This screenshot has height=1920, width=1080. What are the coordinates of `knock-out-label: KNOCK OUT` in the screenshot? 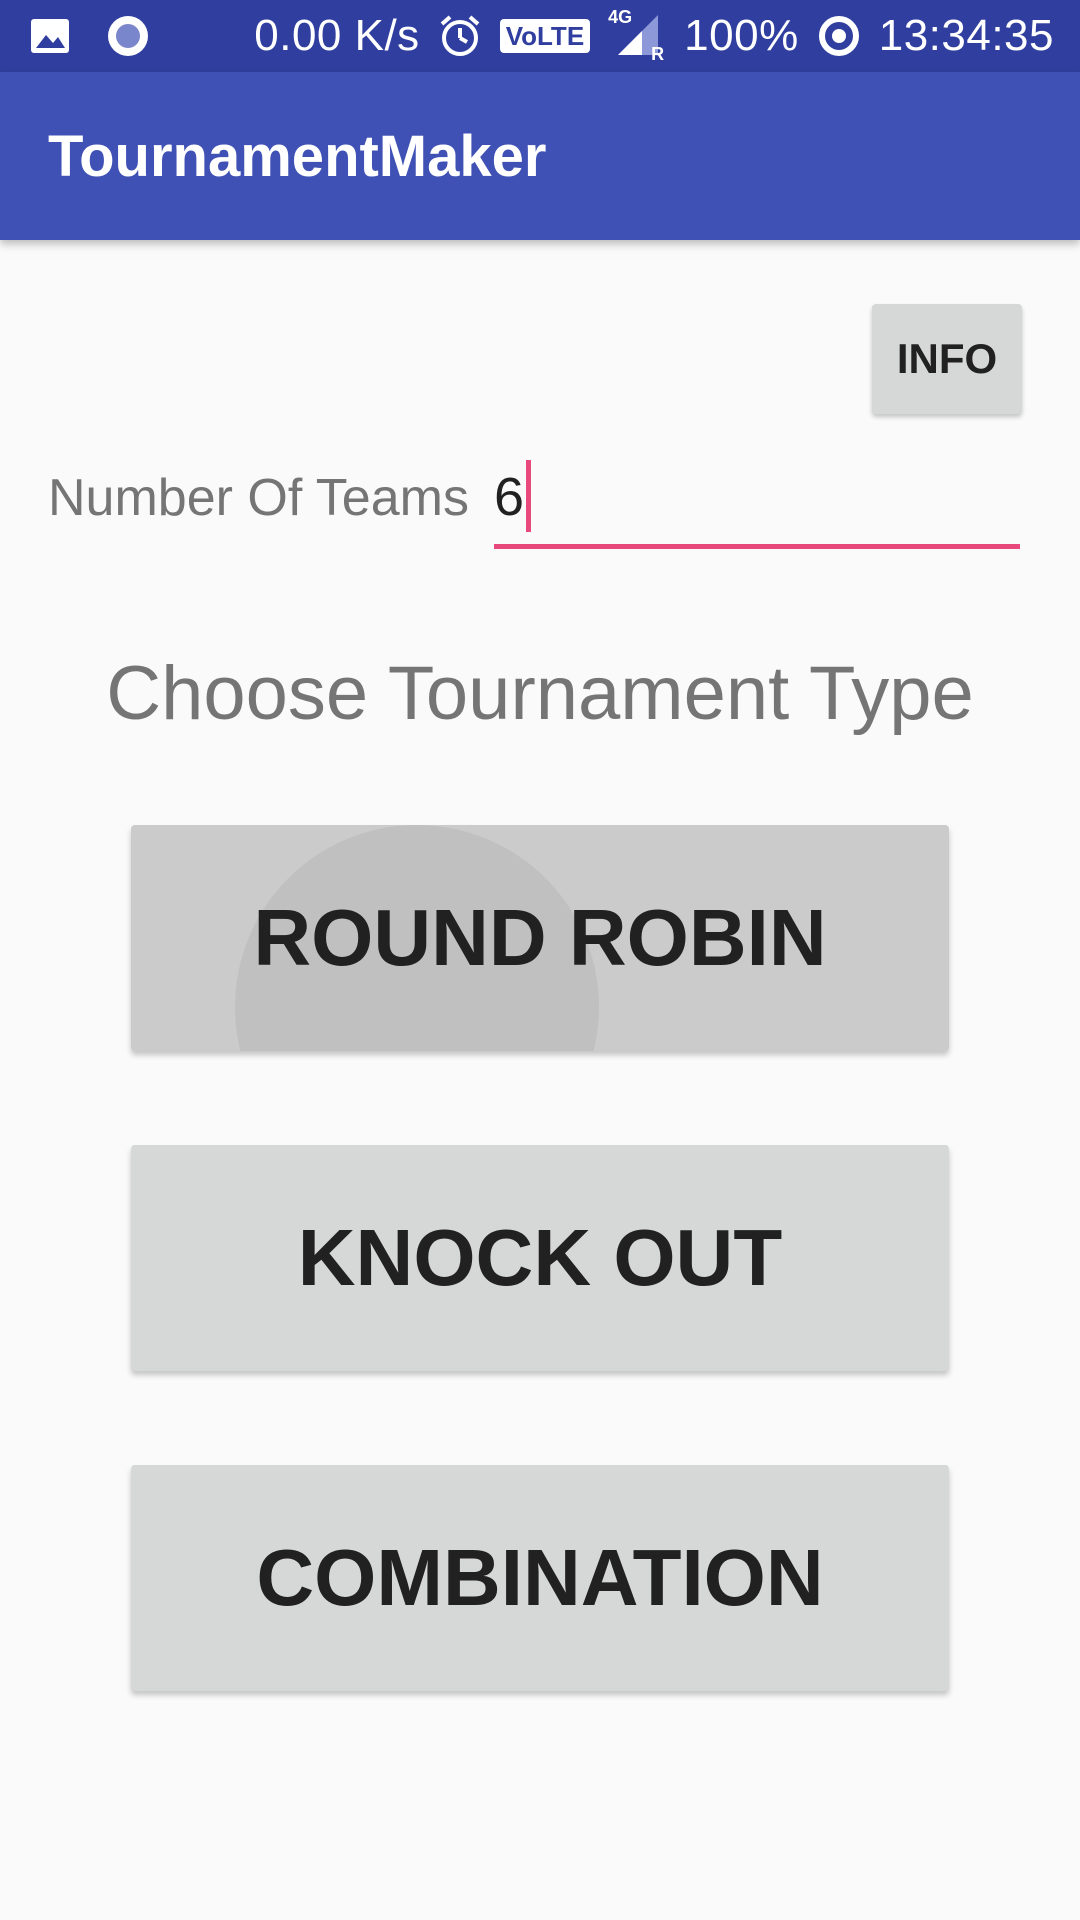 It's located at (540, 1257).